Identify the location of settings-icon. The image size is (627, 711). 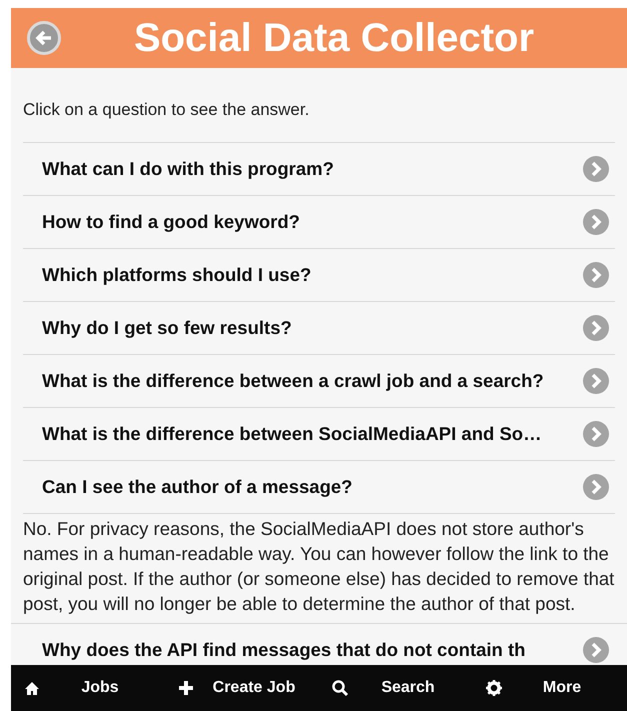
(494, 688).